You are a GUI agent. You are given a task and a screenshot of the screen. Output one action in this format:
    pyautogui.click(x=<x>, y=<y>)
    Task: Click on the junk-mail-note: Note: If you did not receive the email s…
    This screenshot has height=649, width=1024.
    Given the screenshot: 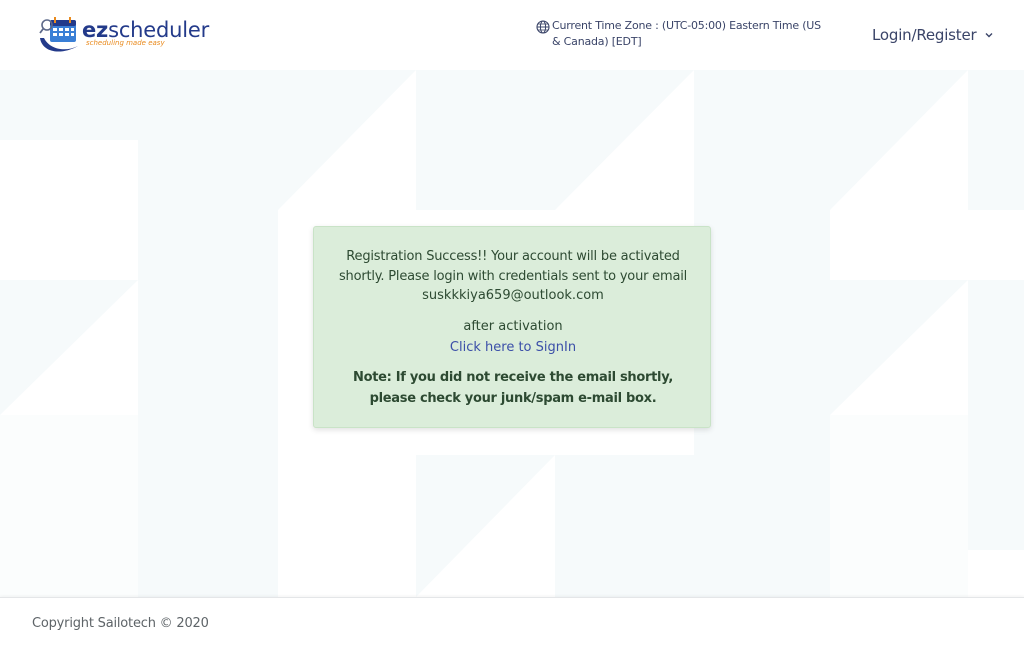 What is the action you would take?
    pyautogui.click(x=512, y=388)
    